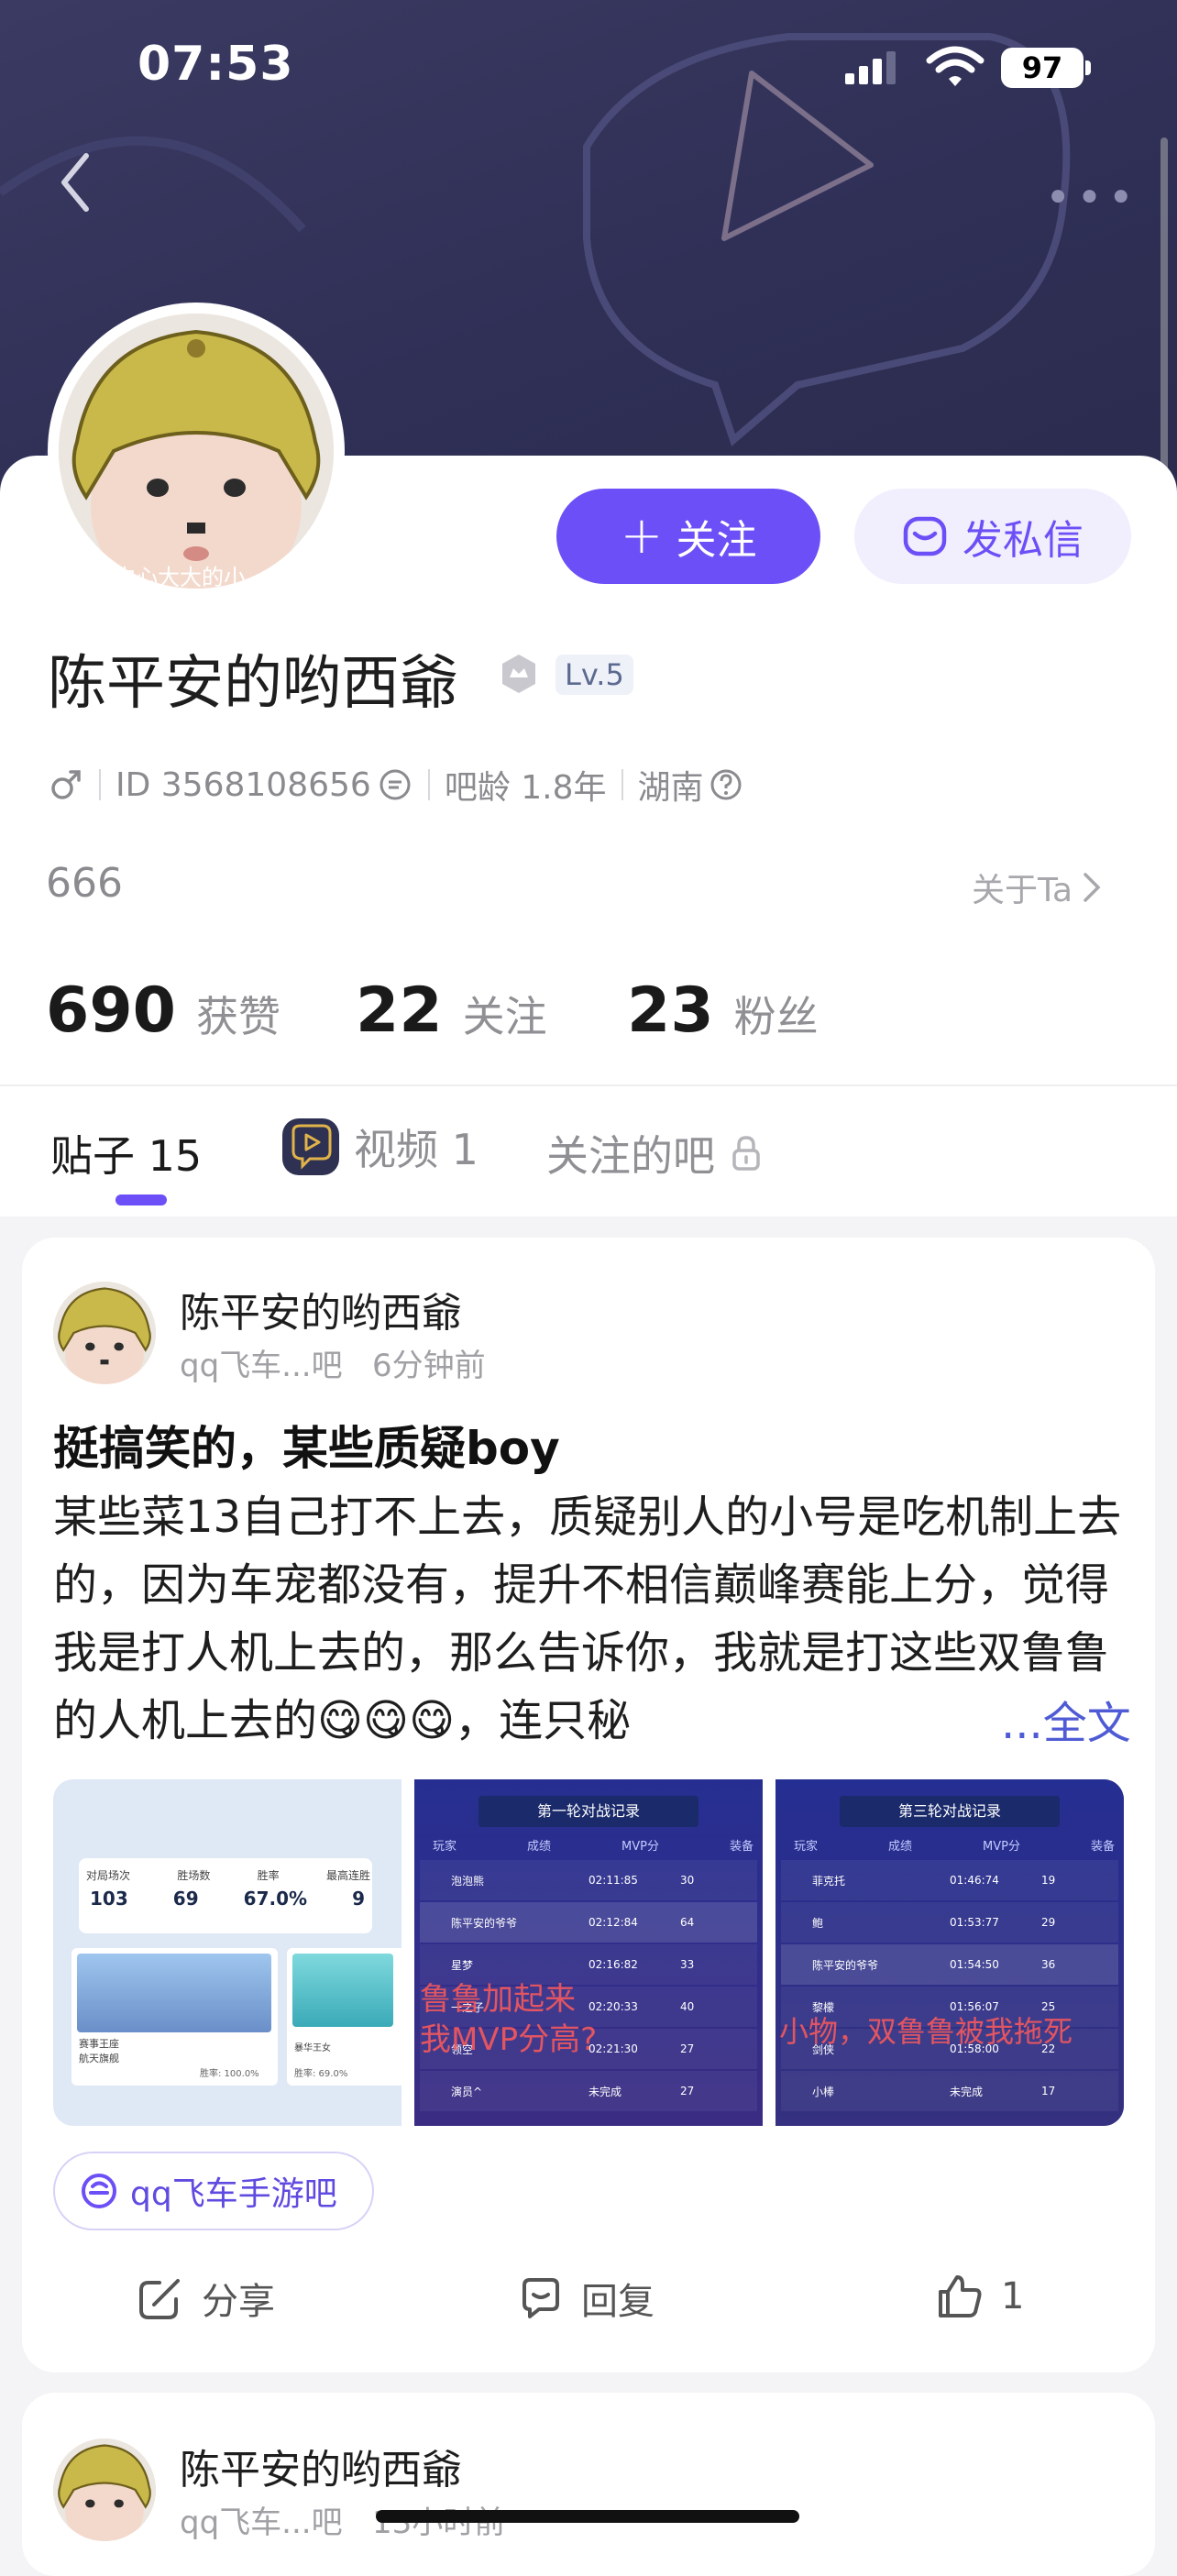 The height and width of the screenshot is (2576, 1177). What do you see at coordinates (1013, 2296) in the screenshot?
I see `like-count: 1` at bounding box center [1013, 2296].